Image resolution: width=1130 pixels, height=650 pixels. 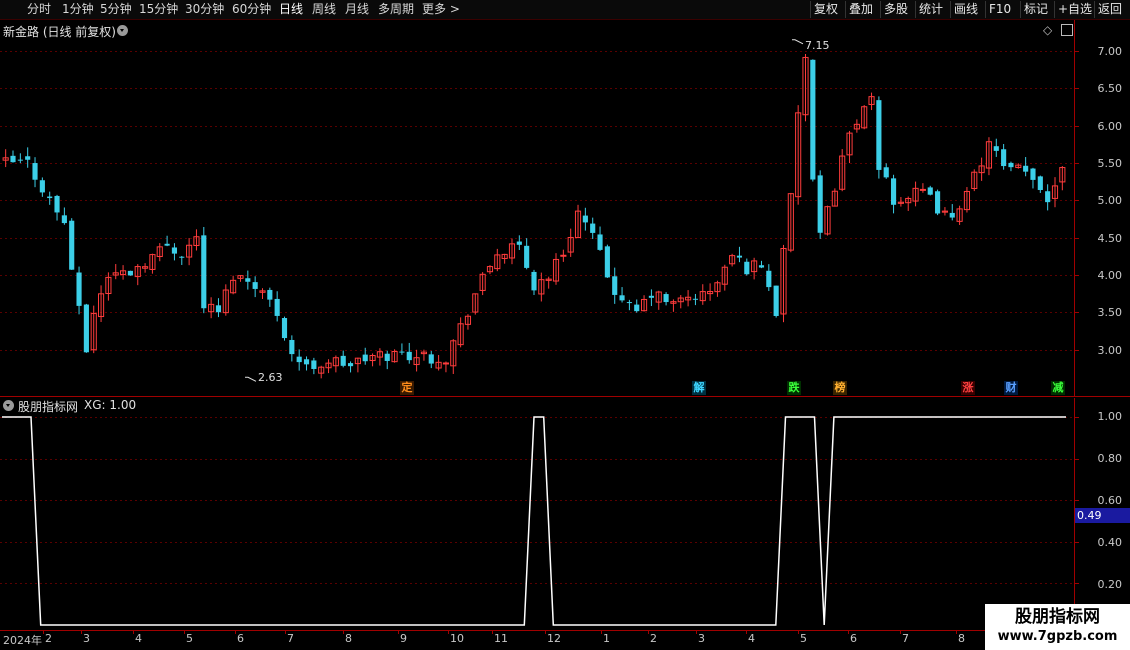 What do you see at coordinates (905, 638) in the screenshot?
I see `x-month-label: 7` at bounding box center [905, 638].